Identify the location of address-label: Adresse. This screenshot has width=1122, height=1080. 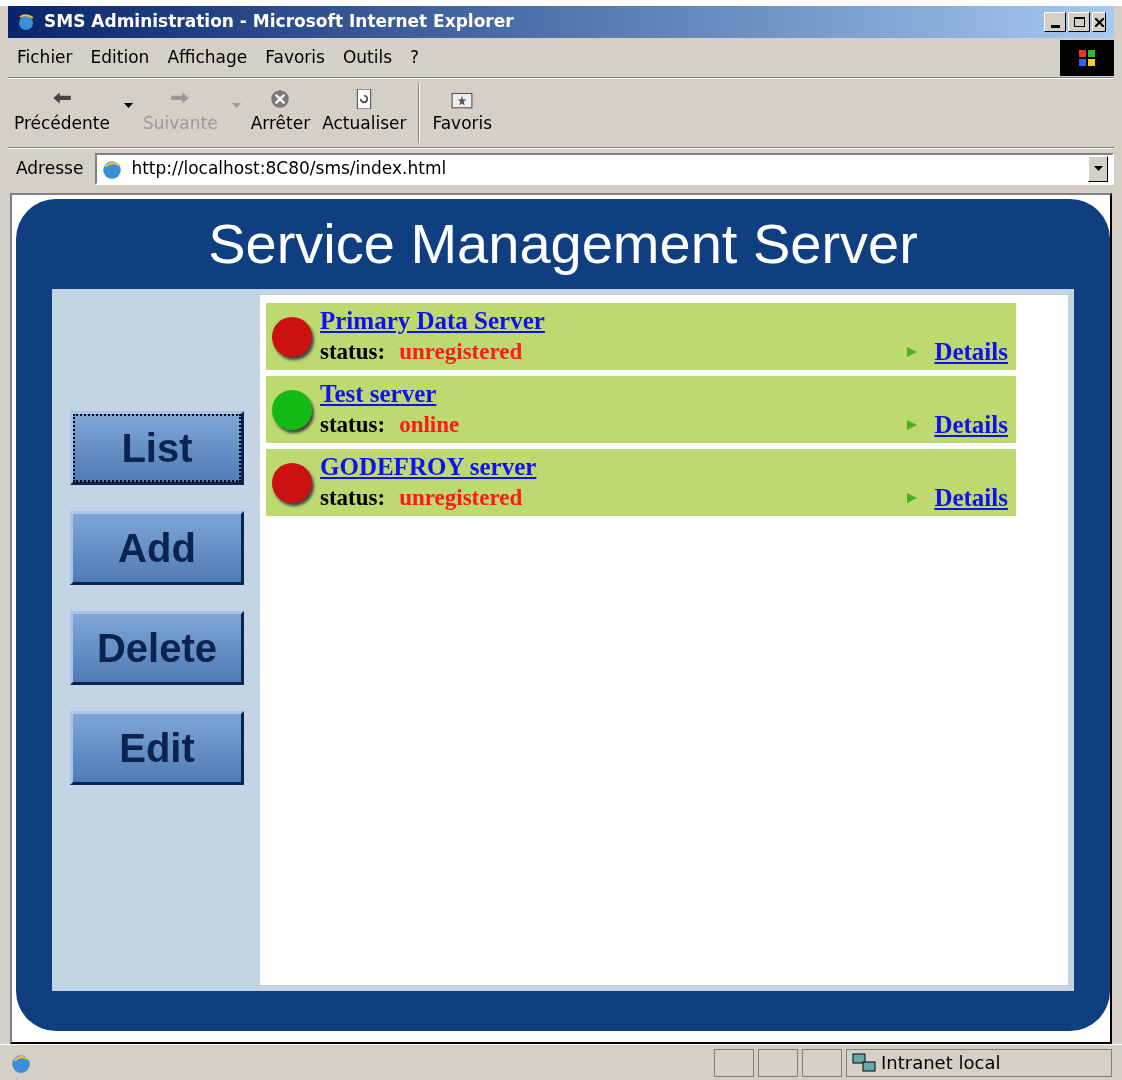
(50, 168).